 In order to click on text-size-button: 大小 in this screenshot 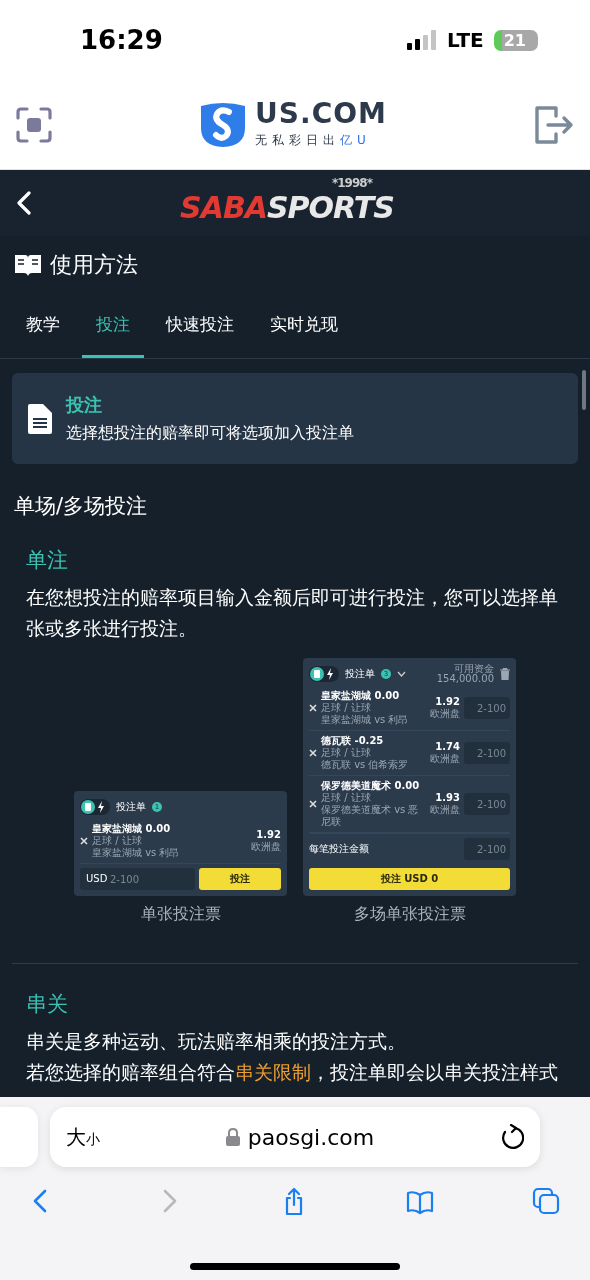, I will do `click(83, 1137)`.